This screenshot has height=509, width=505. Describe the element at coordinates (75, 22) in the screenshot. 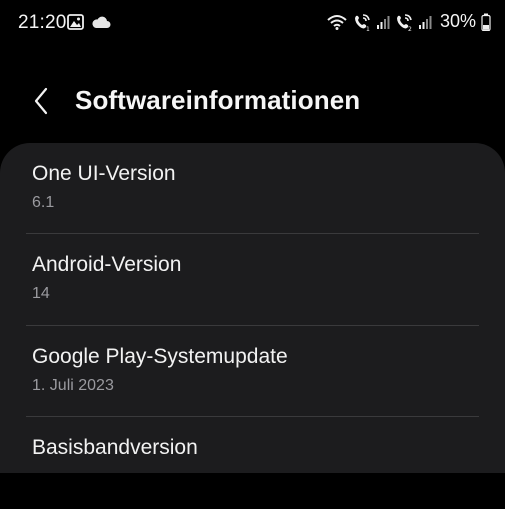

I see `image-icon` at that location.